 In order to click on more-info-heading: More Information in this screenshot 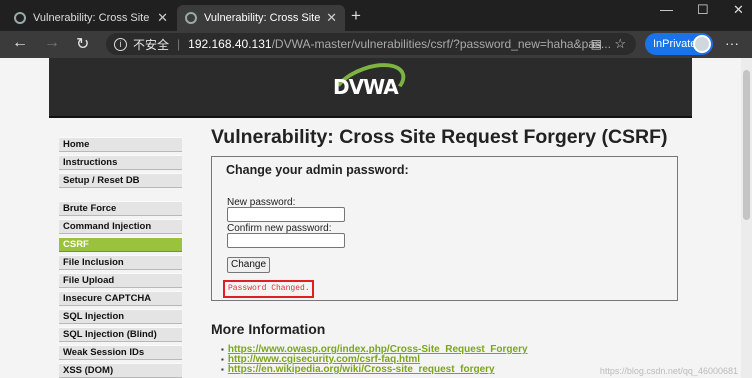, I will do `click(268, 329)`.